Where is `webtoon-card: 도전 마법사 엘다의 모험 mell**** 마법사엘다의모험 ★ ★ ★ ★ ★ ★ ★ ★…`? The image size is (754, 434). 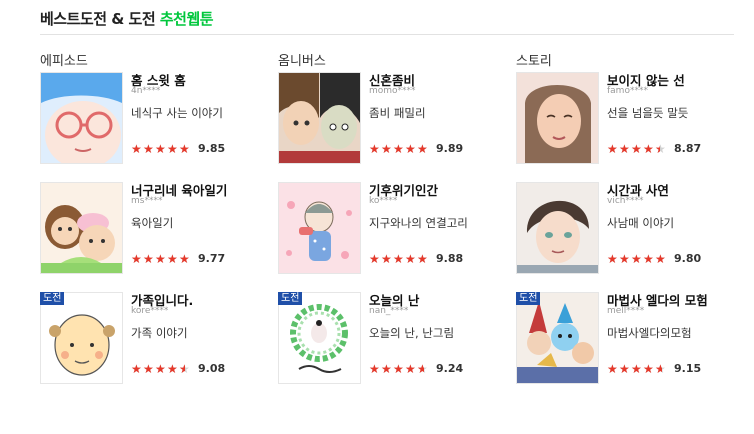 webtoon-card: 도전 마법사 엘다의 모험 mell**** 마법사엘다의모험 ★ ★ ★ ★ ★ ★ ★ ★… is located at coordinates (616, 338).